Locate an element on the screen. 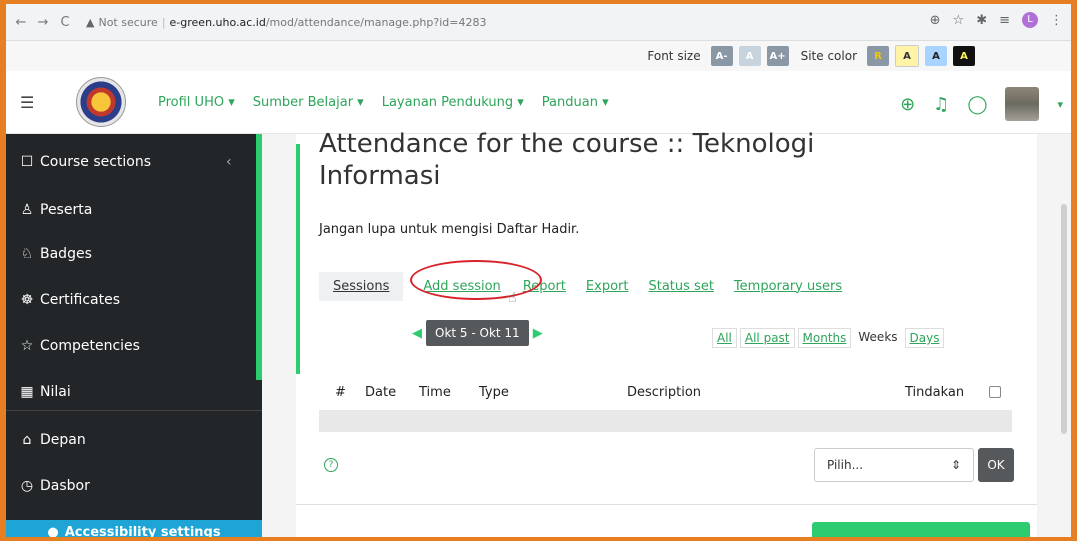 The height and width of the screenshot is (541, 1077). date-pager: ◀ Okt 5 - Okt 11 ▶ is located at coordinates (477, 333).